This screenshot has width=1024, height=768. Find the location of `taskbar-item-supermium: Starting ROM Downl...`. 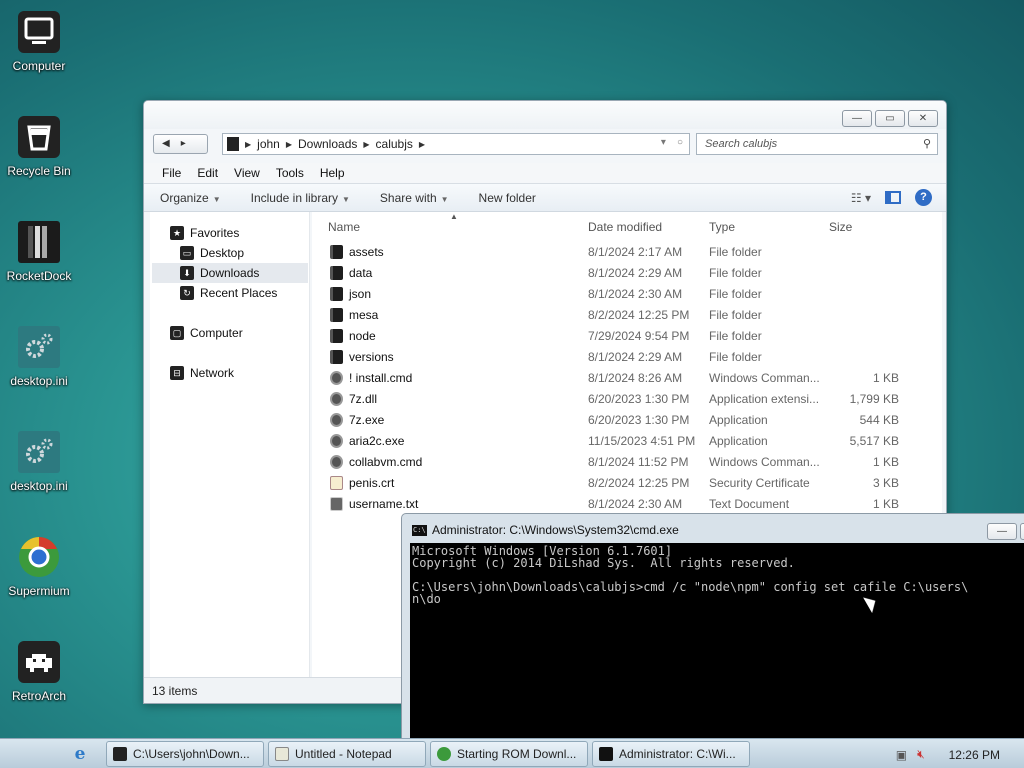

taskbar-item-supermium: Starting ROM Downl... is located at coordinates (509, 754).